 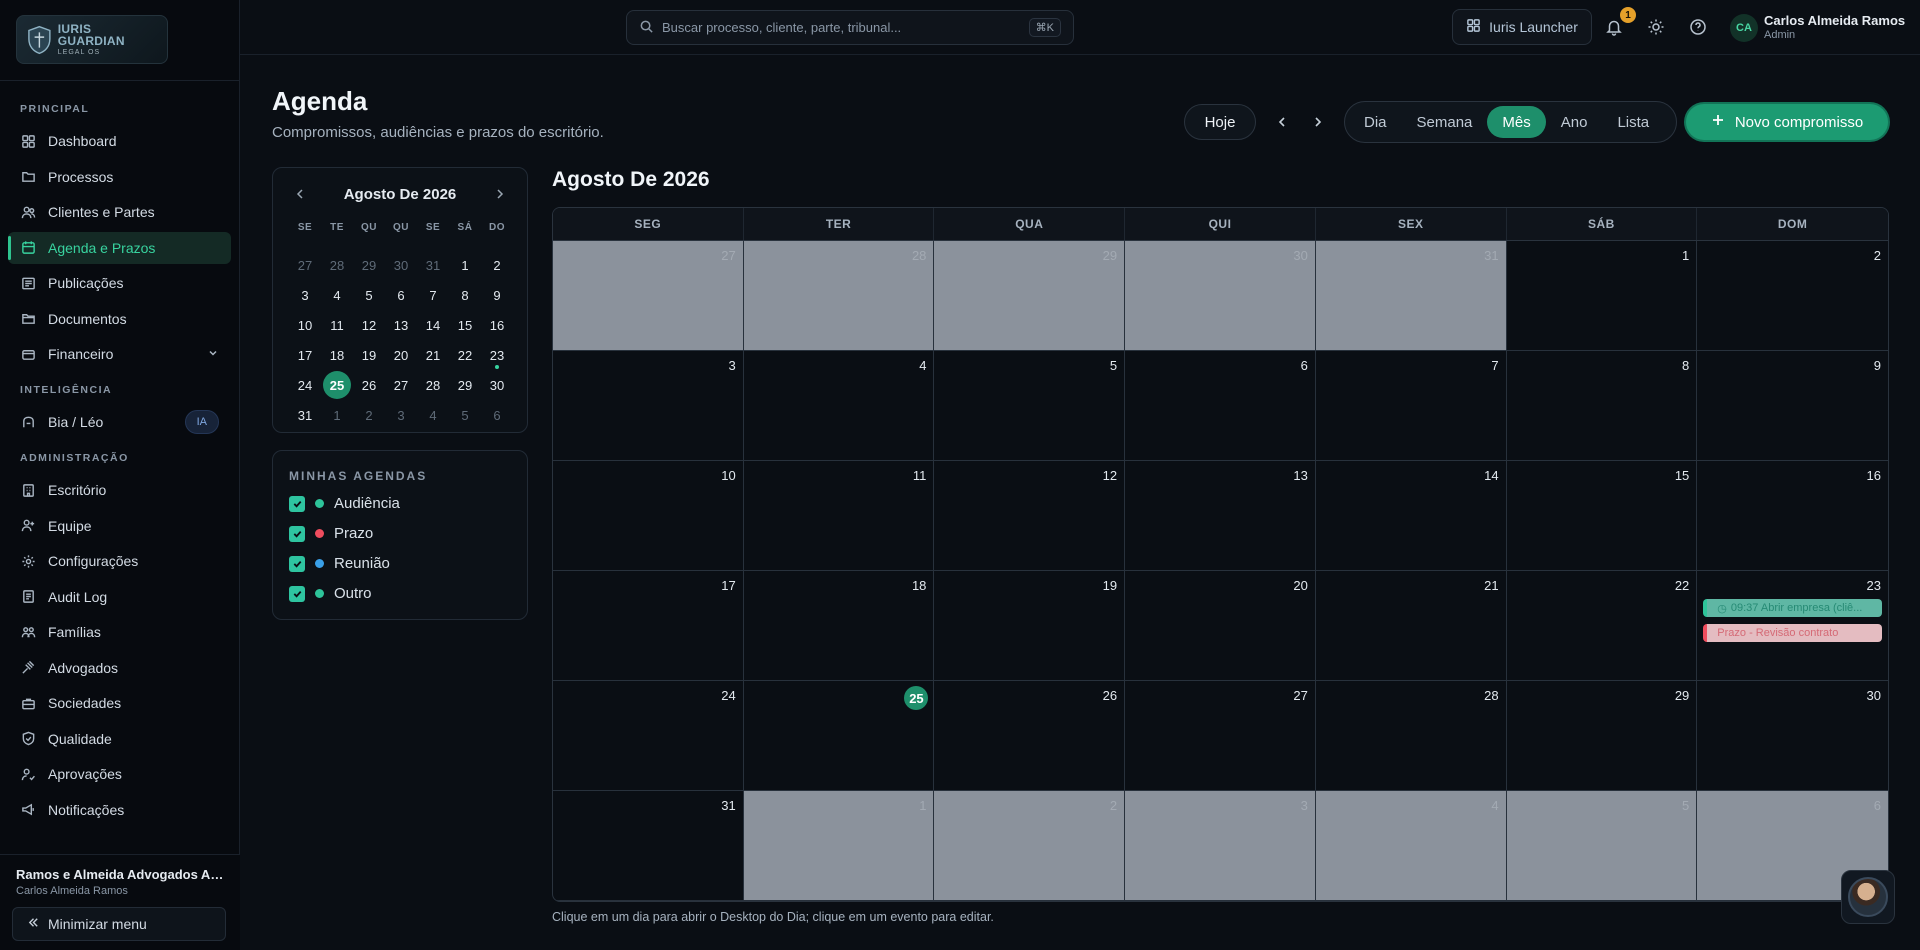 What do you see at coordinates (1220, 846) in the screenshot?
I see `day-cell: 3` at bounding box center [1220, 846].